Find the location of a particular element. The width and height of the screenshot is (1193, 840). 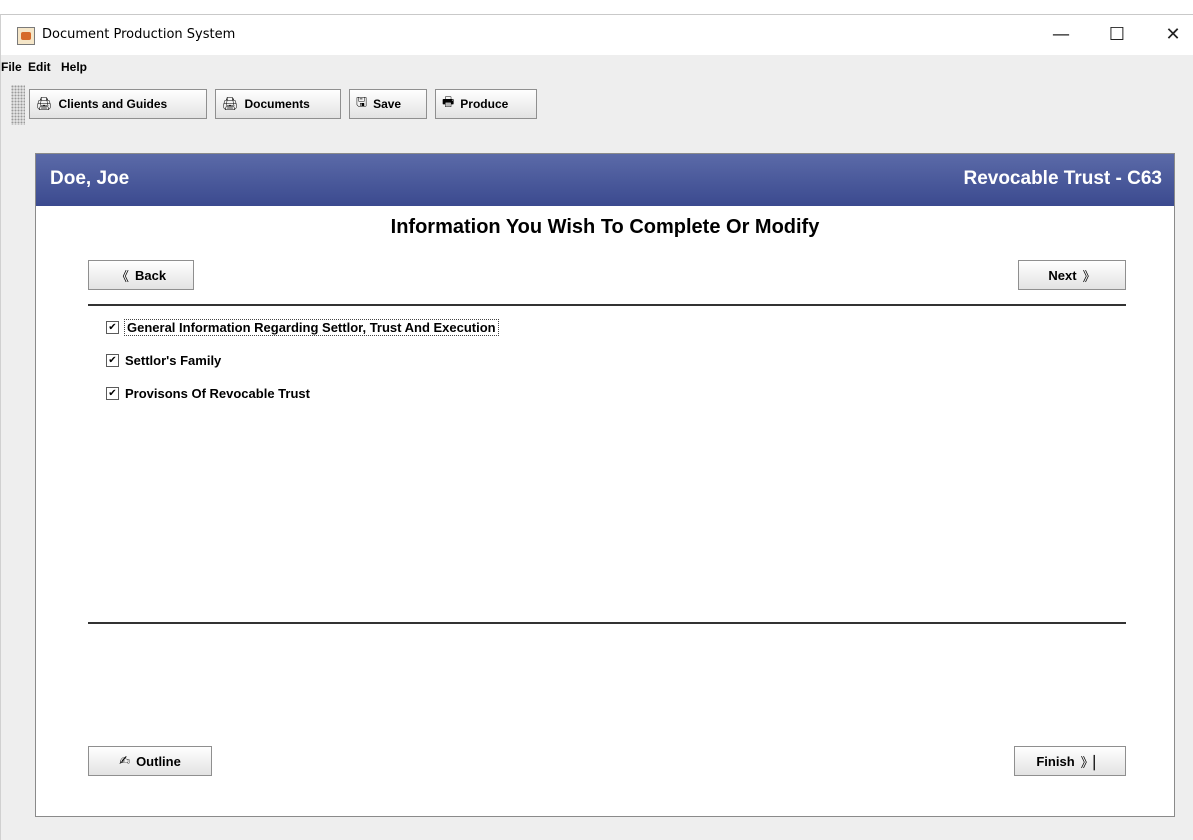

finish-icon: 》▏ is located at coordinates (1092, 763).